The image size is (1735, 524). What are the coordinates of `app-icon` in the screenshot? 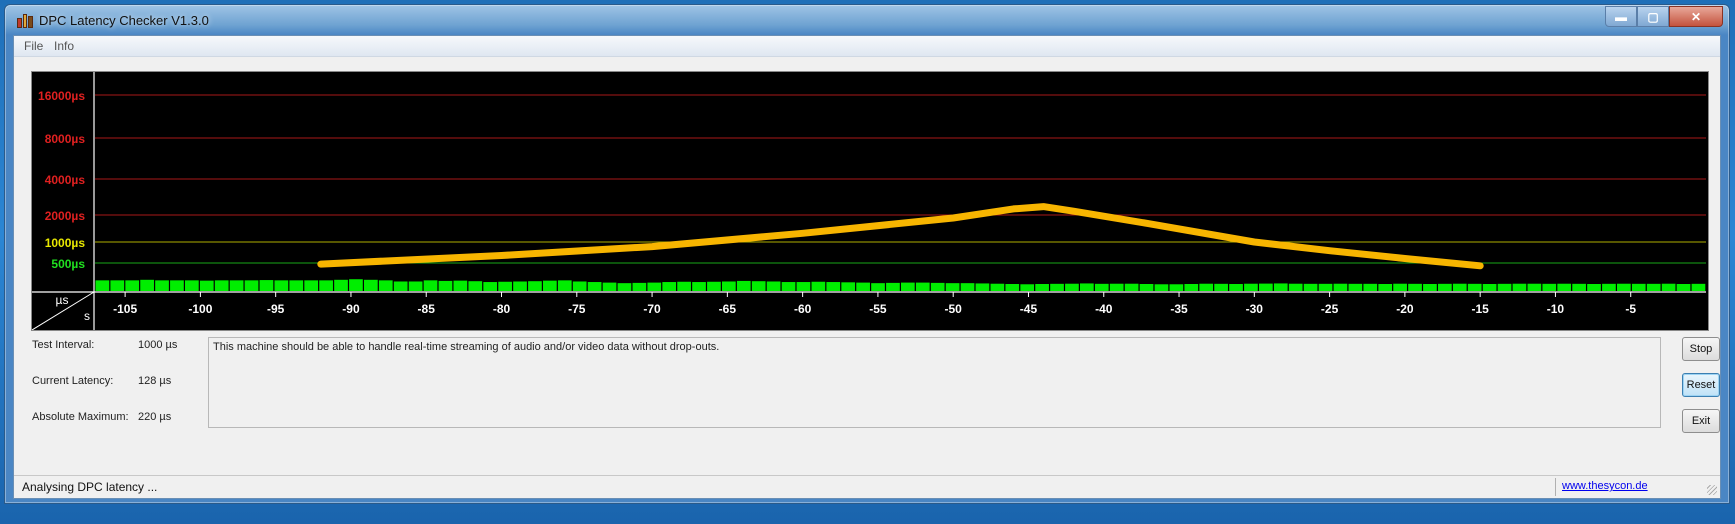 It's located at (25, 21).